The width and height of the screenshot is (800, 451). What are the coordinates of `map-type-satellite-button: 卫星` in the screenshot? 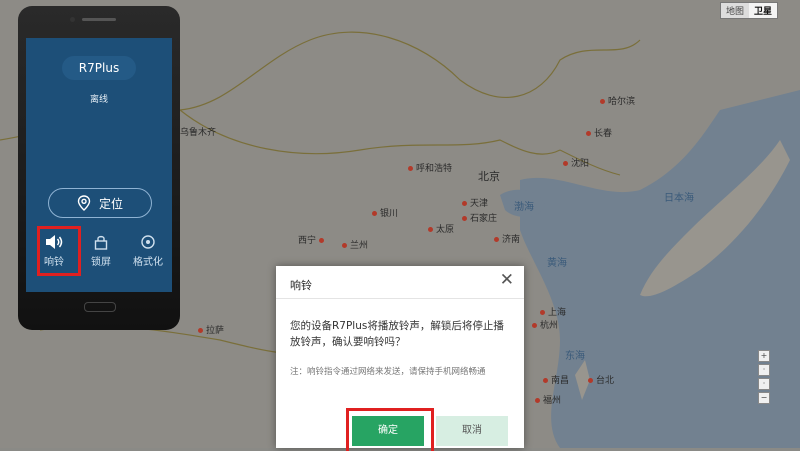 It's located at (762, 10).